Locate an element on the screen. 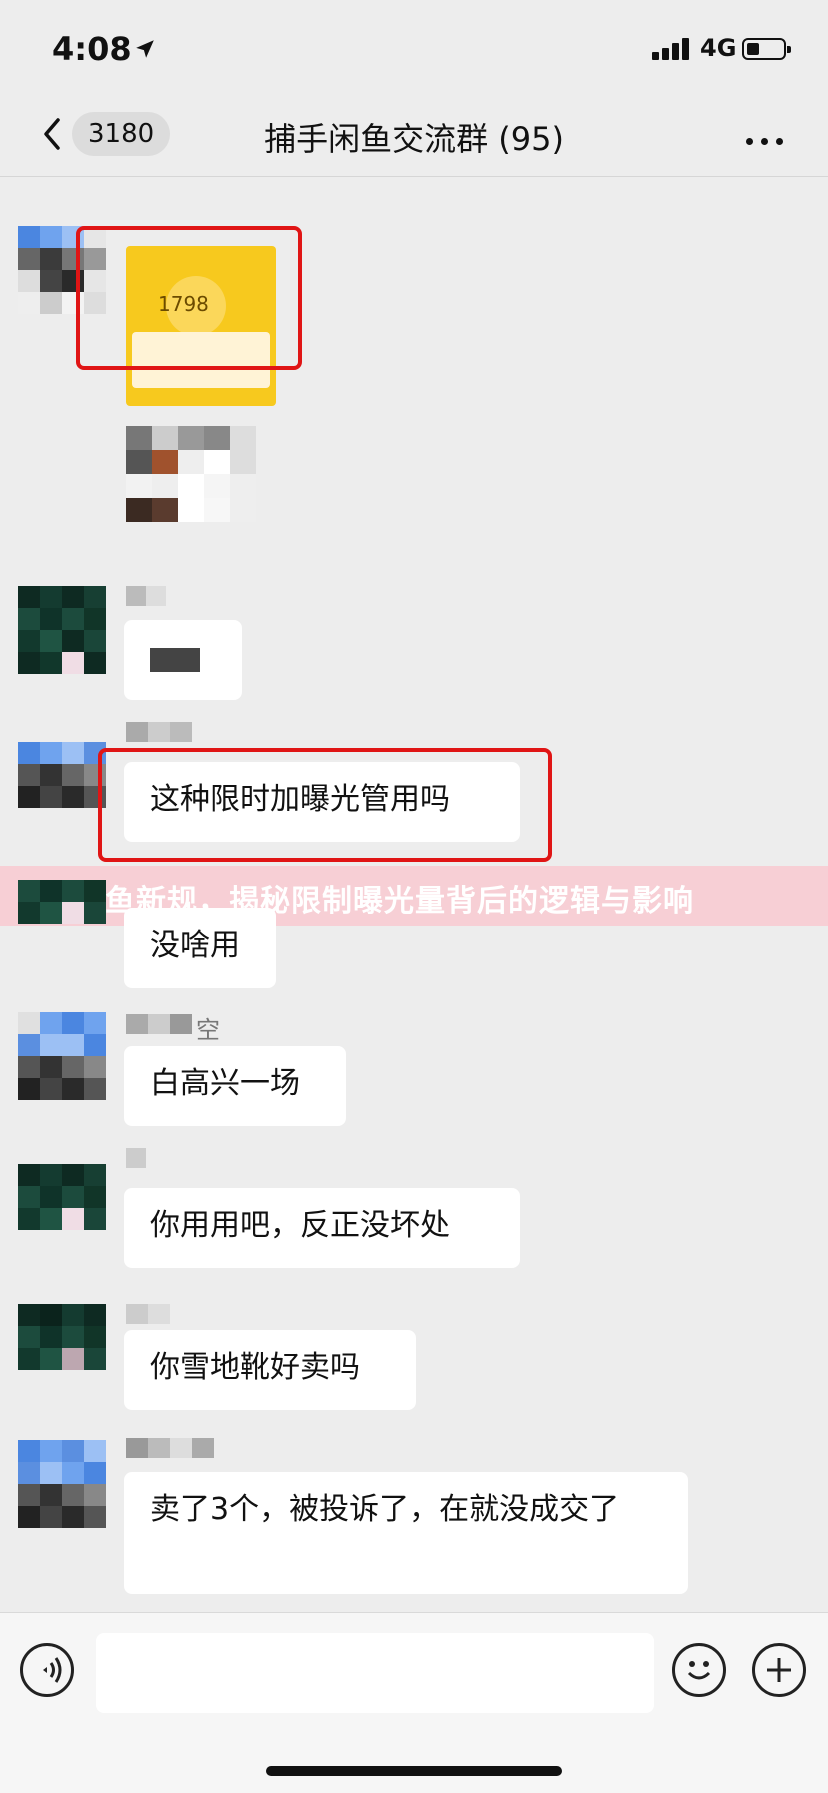  message-bubble: 你雪地靴好卖吗 is located at coordinates (270, 1370).